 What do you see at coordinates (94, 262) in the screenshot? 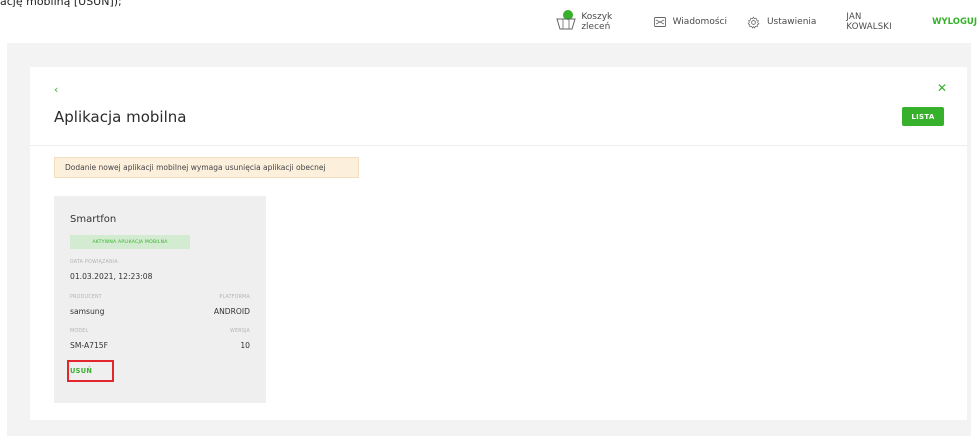
I see `paired-date-label: DATA POWIĄZANIA` at bounding box center [94, 262].